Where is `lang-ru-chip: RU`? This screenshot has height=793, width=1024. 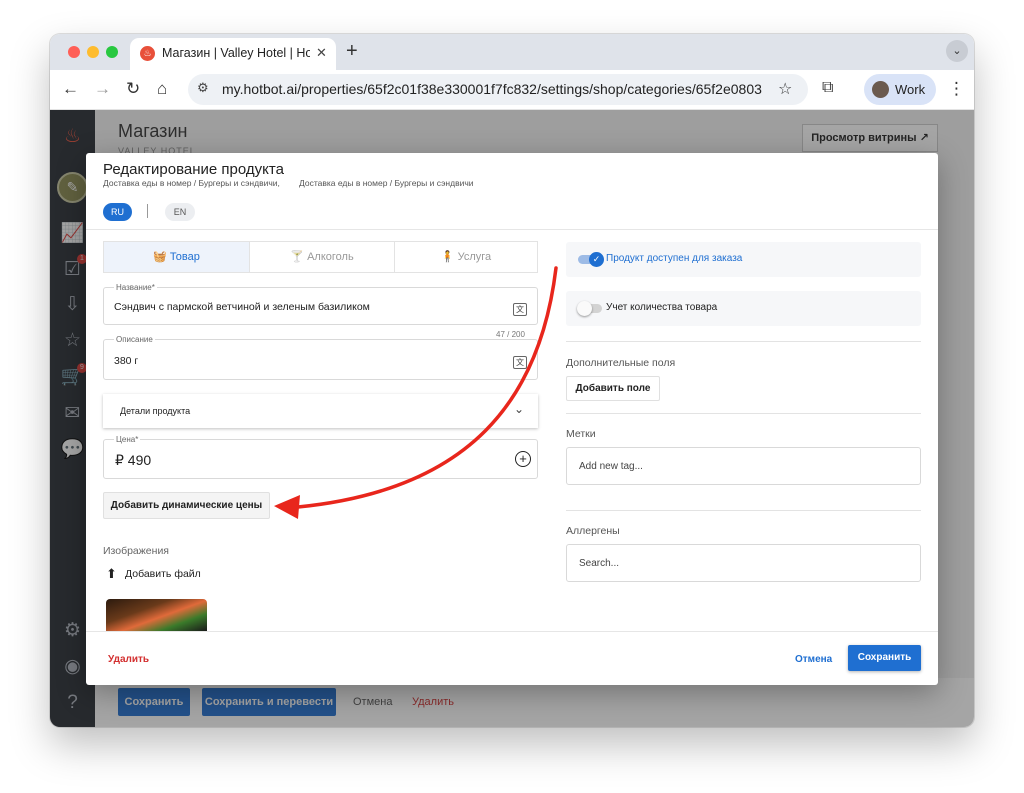 lang-ru-chip: RU is located at coordinates (117, 212).